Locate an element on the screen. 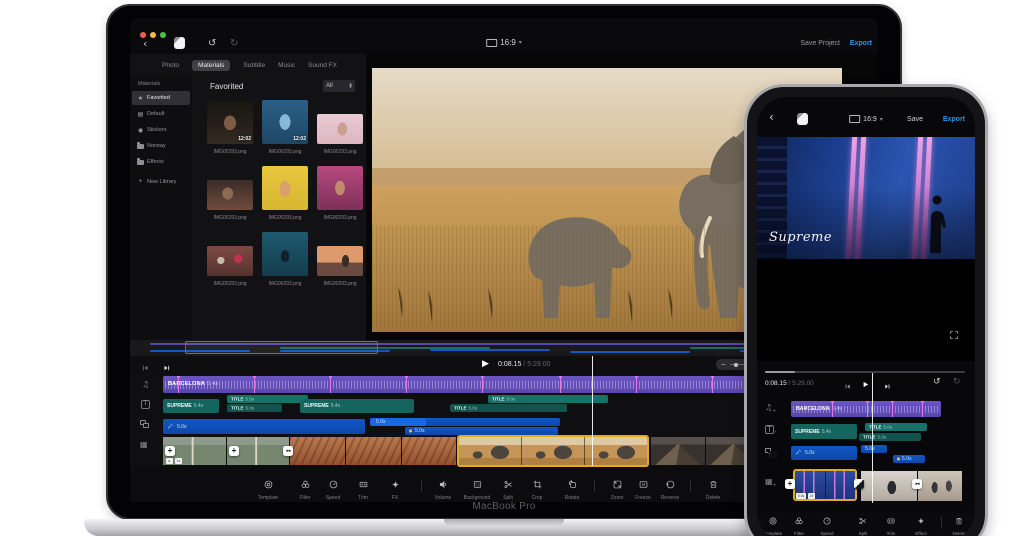  video-clip-pyramids is located at coordinates (678, 451).